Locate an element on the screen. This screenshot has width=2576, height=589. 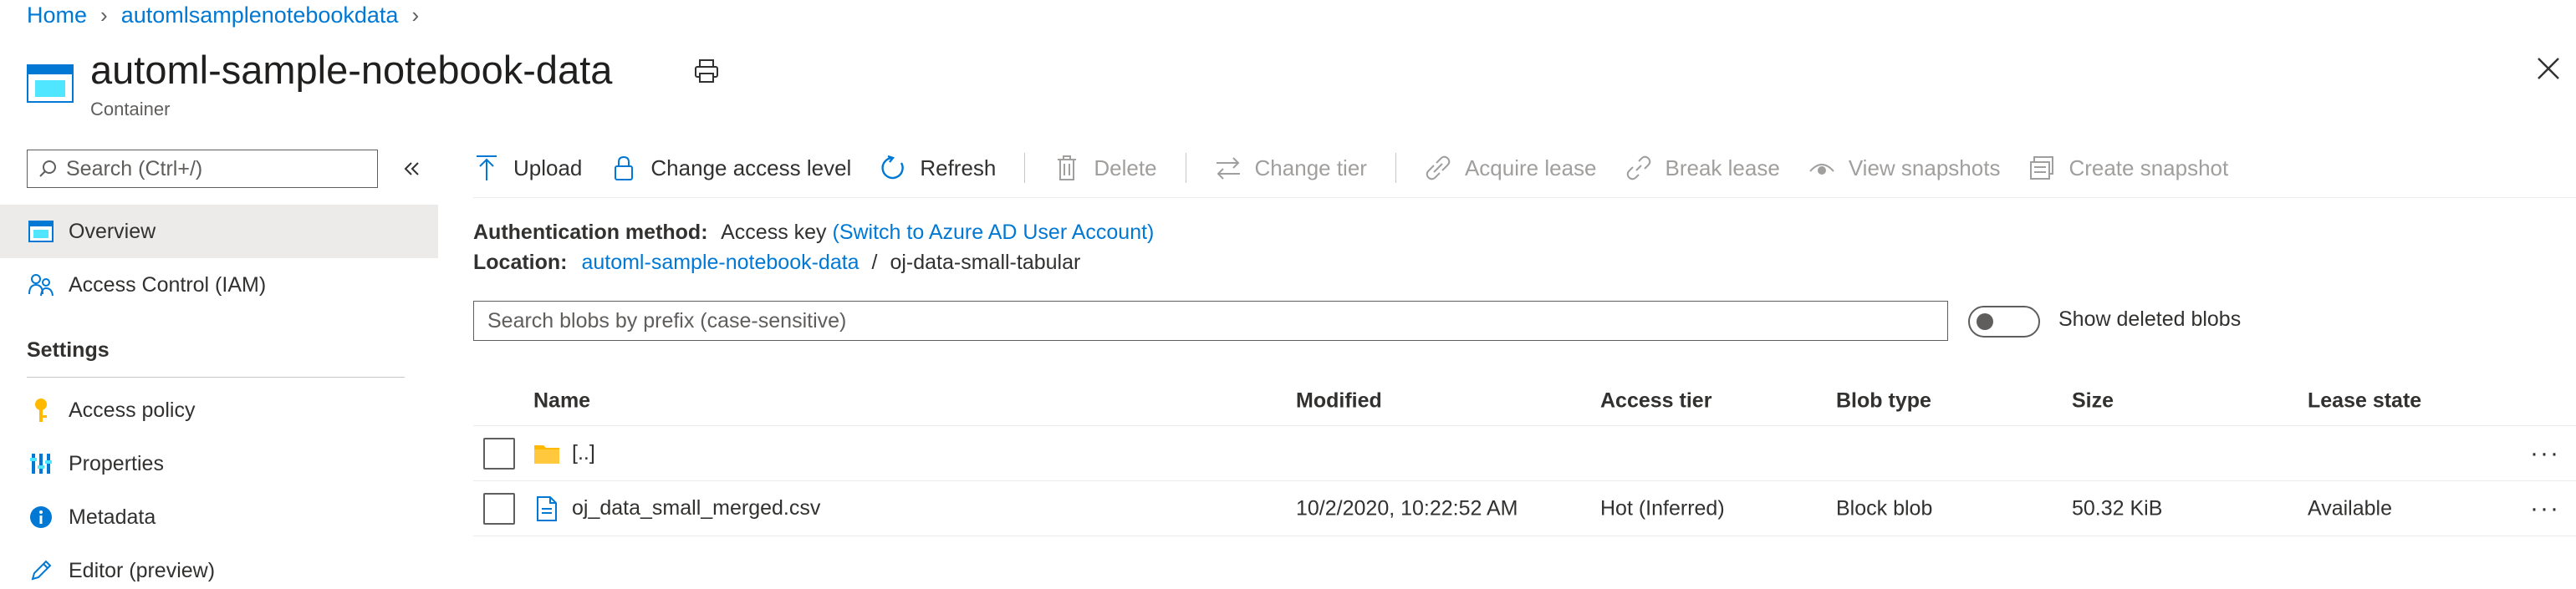
menu-search-input: Search (Ctrl+/) is located at coordinates (202, 169).